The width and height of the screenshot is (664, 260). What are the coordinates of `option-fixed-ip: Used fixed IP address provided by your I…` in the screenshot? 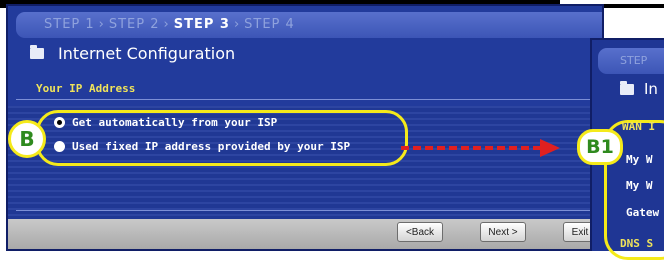 It's located at (202, 146).